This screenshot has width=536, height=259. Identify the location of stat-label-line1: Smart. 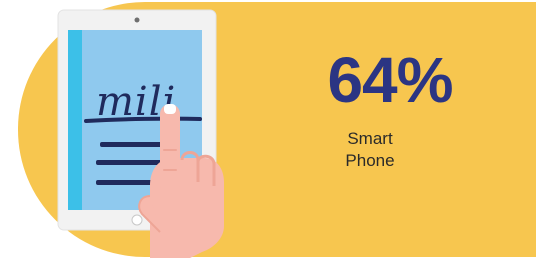
(370, 138).